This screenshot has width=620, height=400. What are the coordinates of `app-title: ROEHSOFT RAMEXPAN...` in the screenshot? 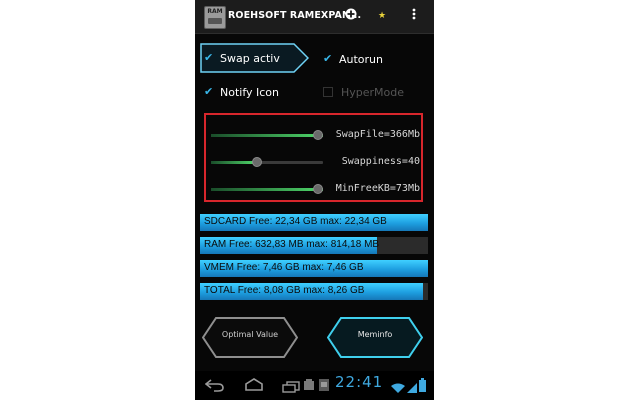 It's located at (295, 15).